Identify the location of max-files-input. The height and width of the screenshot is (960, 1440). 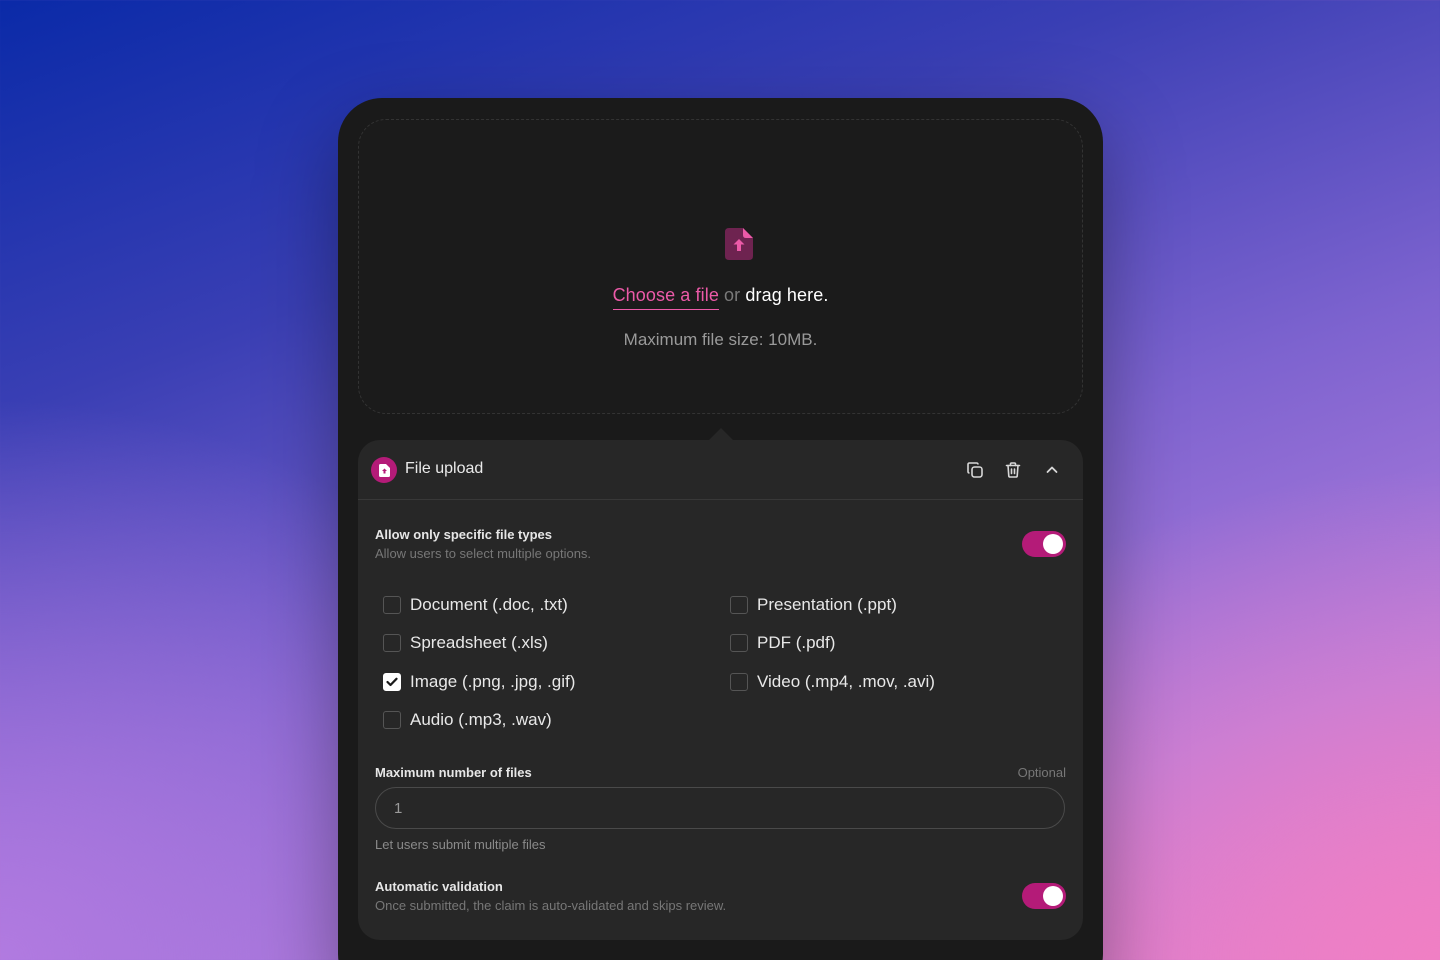
(720, 808).